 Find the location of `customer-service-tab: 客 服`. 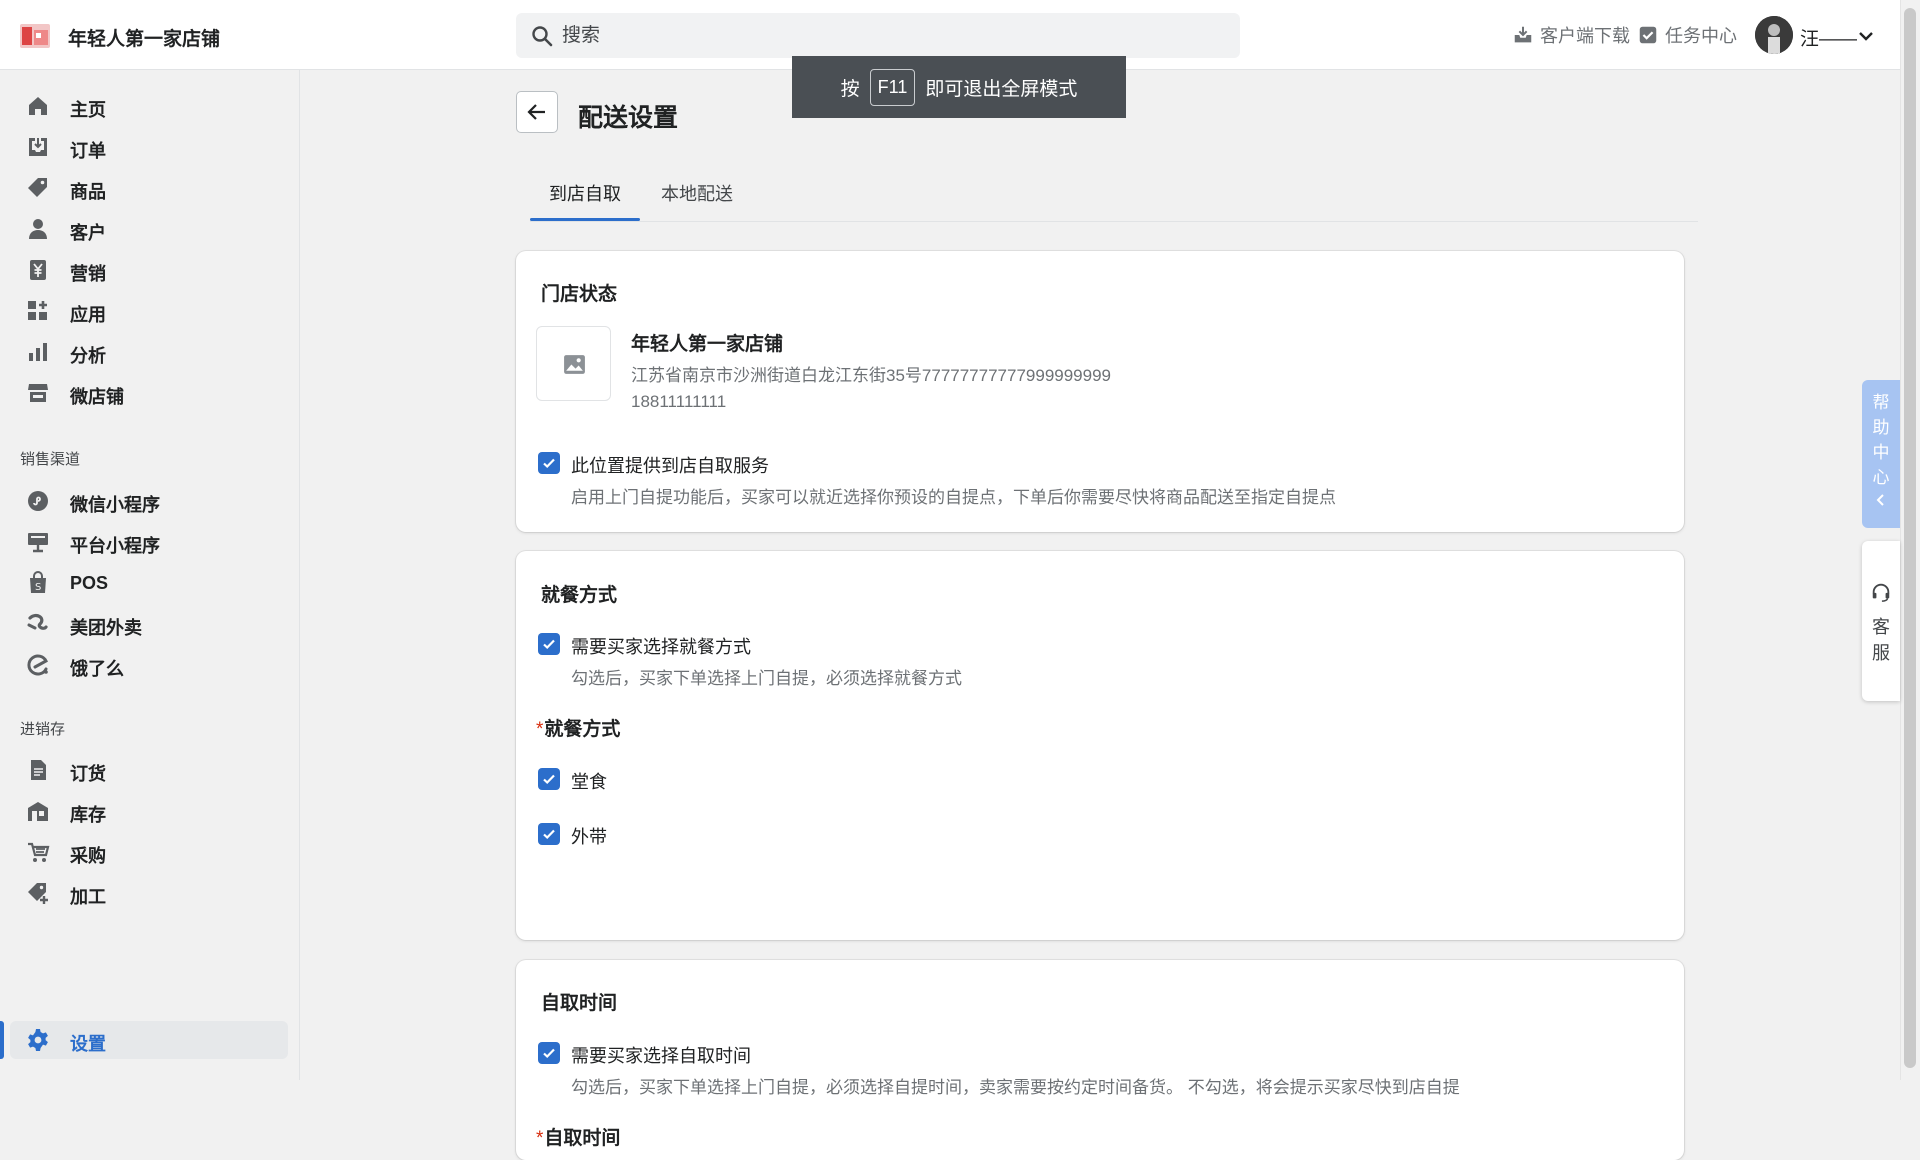

customer-service-tab: 客 服 is located at coordinates (1881, 621).